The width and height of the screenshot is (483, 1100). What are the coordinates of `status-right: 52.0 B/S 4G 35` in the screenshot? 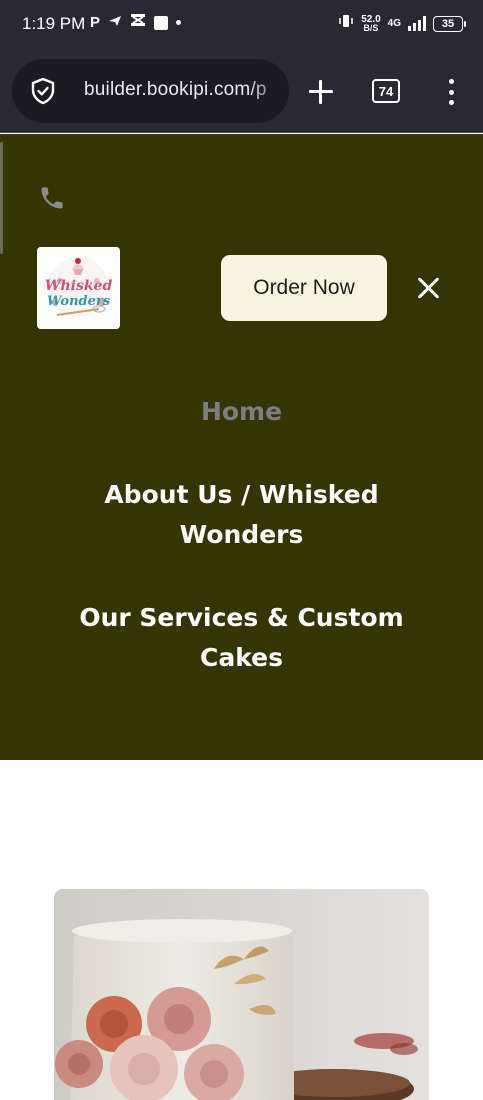 It's located at (402, 23).